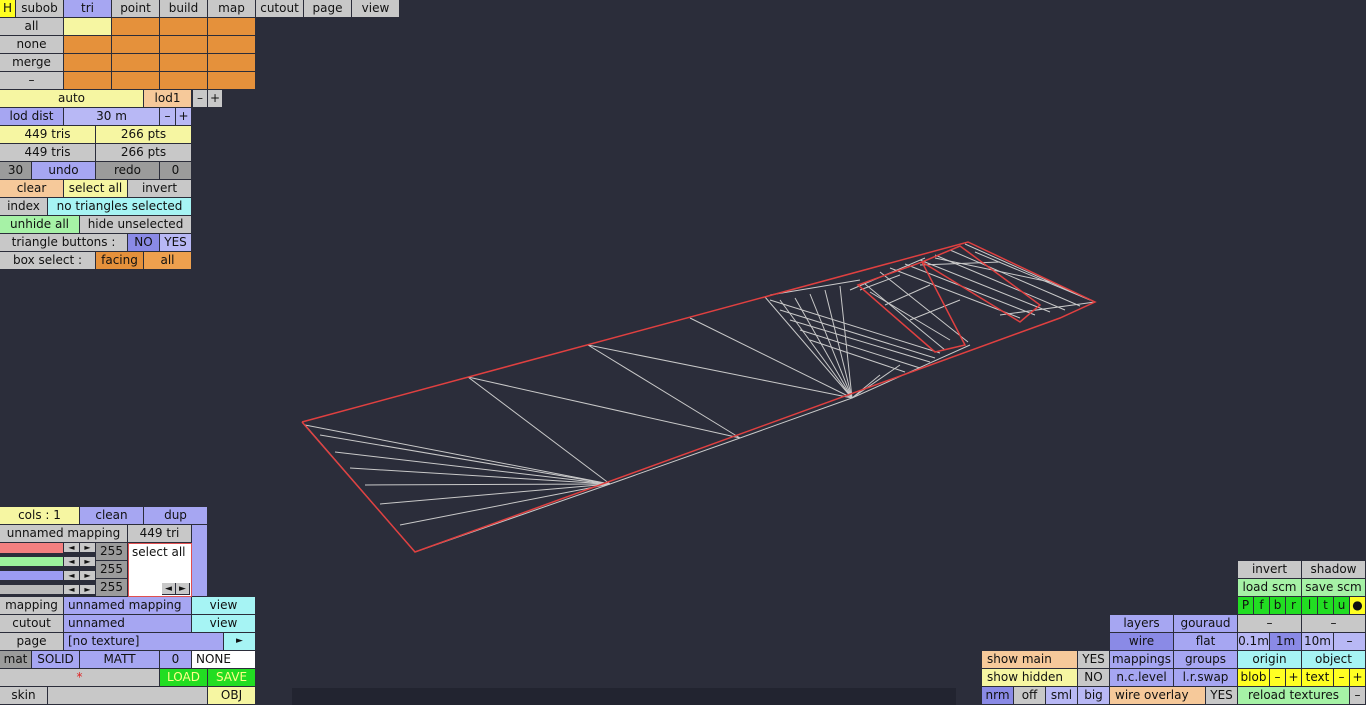 This screenshot has width=1366, height=705. Describe the element at coordinates (200, 561) in the screenshot. I see `mapping-scrollbar` at that location.